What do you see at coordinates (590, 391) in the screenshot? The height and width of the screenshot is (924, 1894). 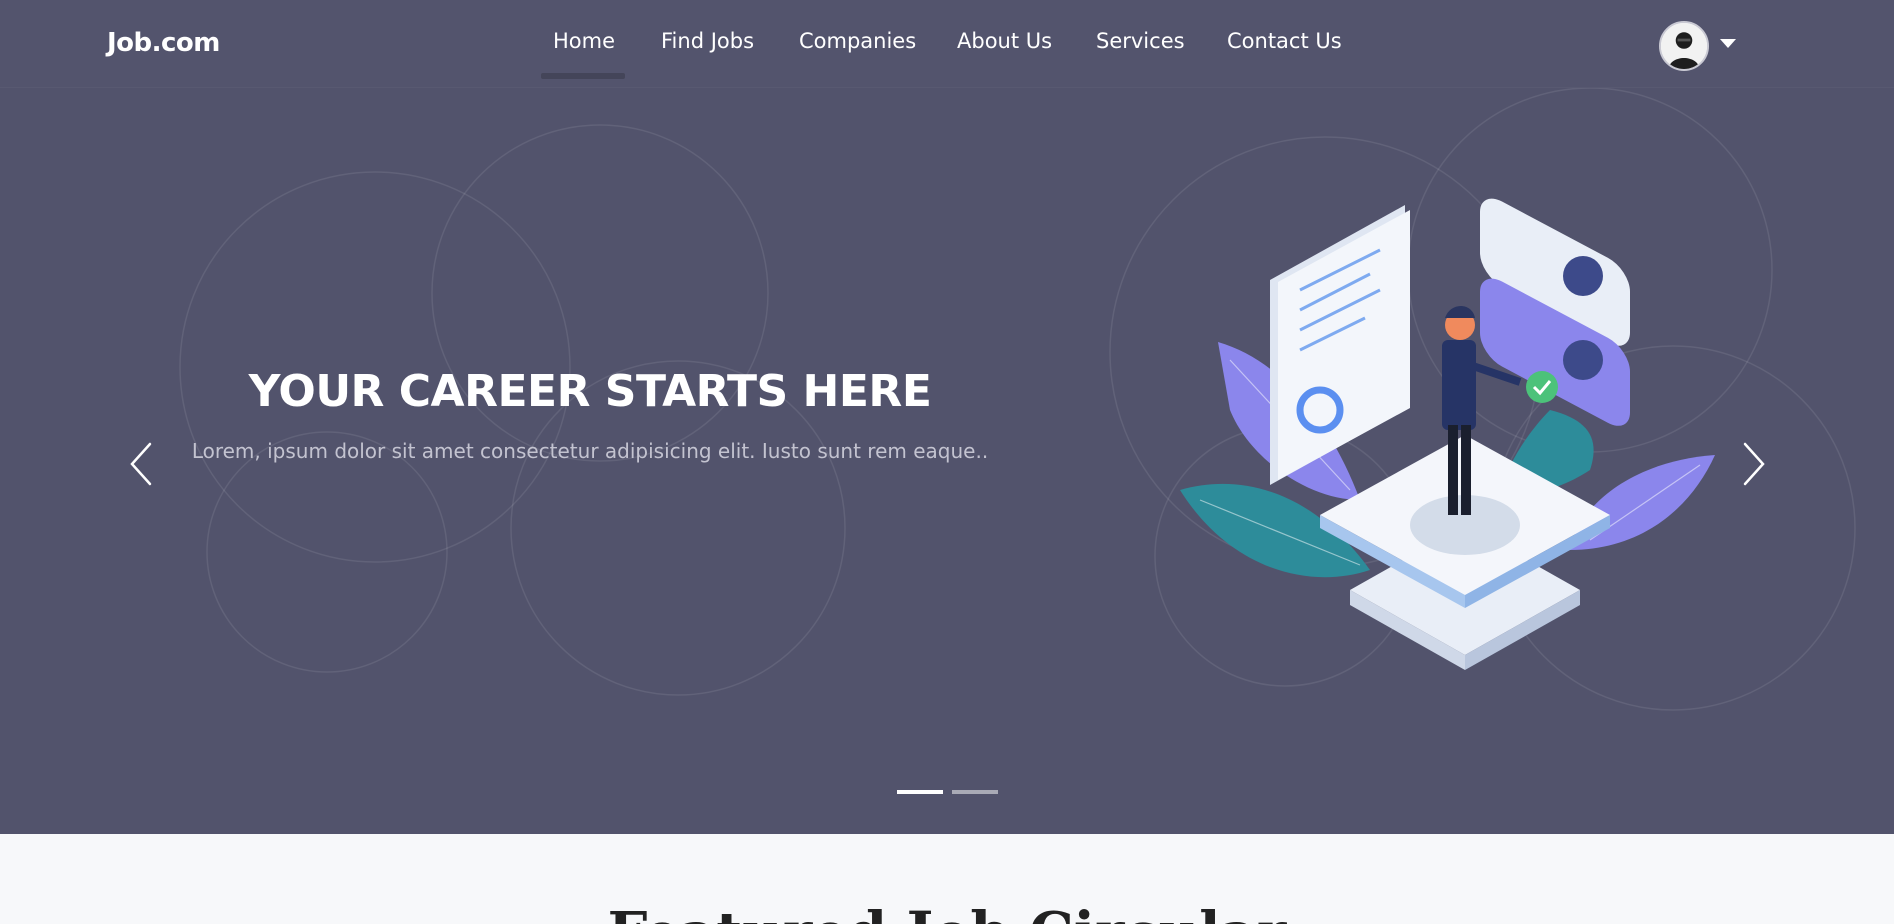 I see `hero-title: YOUR CAREER STARTS HERE` at bounding box center [590, 391].